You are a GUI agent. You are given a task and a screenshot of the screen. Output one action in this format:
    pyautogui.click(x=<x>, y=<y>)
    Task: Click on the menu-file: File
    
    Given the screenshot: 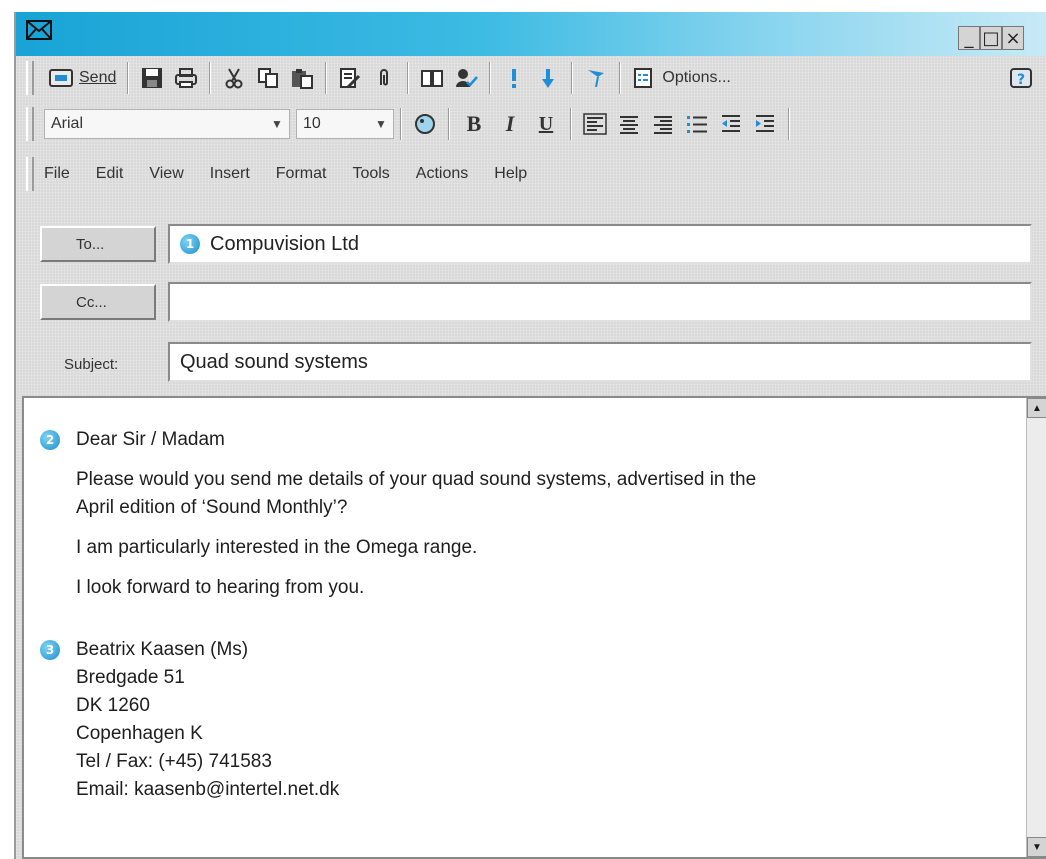 What is the action you would take?
    pyautogui.click(x=57, y=174)
    